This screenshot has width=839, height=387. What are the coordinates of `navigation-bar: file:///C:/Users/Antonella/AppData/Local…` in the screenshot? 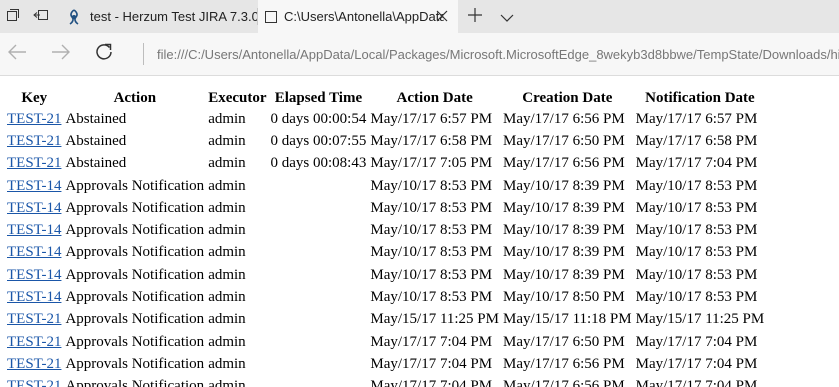 It's located at (419, 54).